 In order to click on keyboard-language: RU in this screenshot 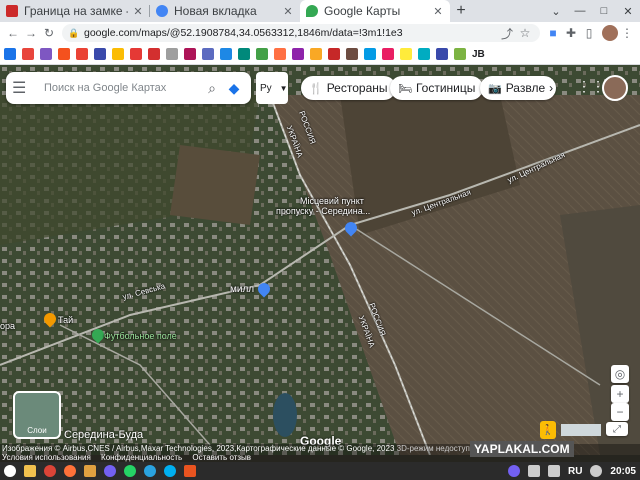, I will do `click(575, 471)`.